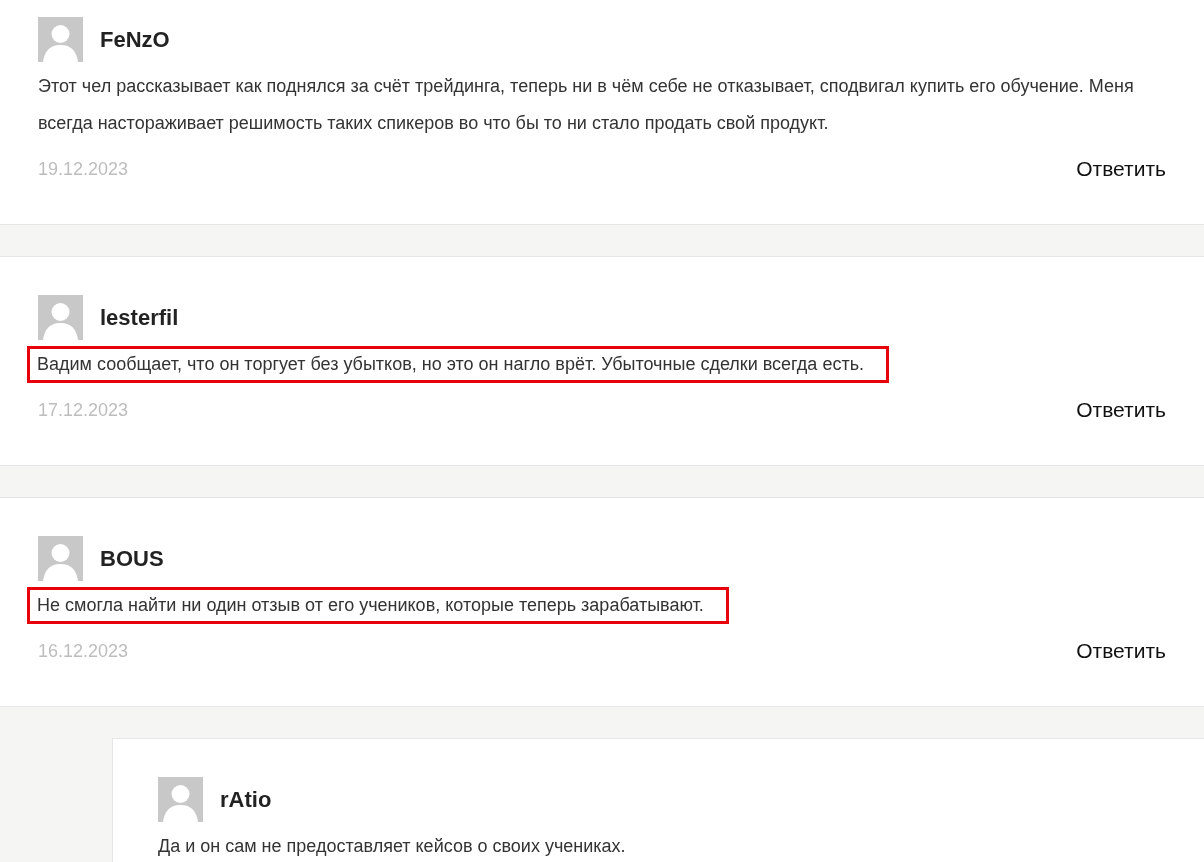  What do you see at coordinates (132, 558) in the screenshot?
I see `author-name: BOUS` at bounding box center [132, 558].